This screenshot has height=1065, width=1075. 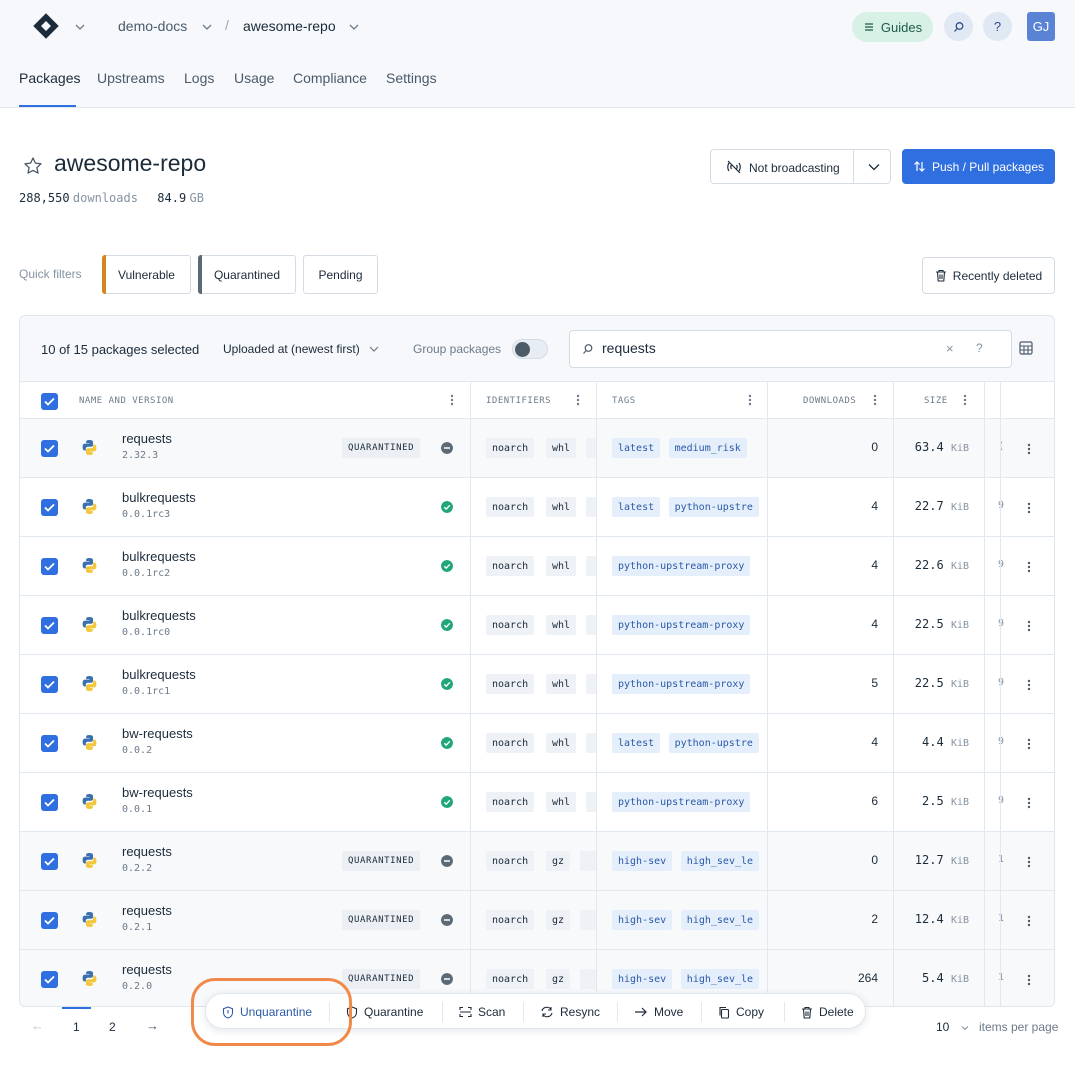 What do you see at coordinates (827, 1012) in the screenshot?
I see `delete-button: Delete` at bounding box center [827, 1012].